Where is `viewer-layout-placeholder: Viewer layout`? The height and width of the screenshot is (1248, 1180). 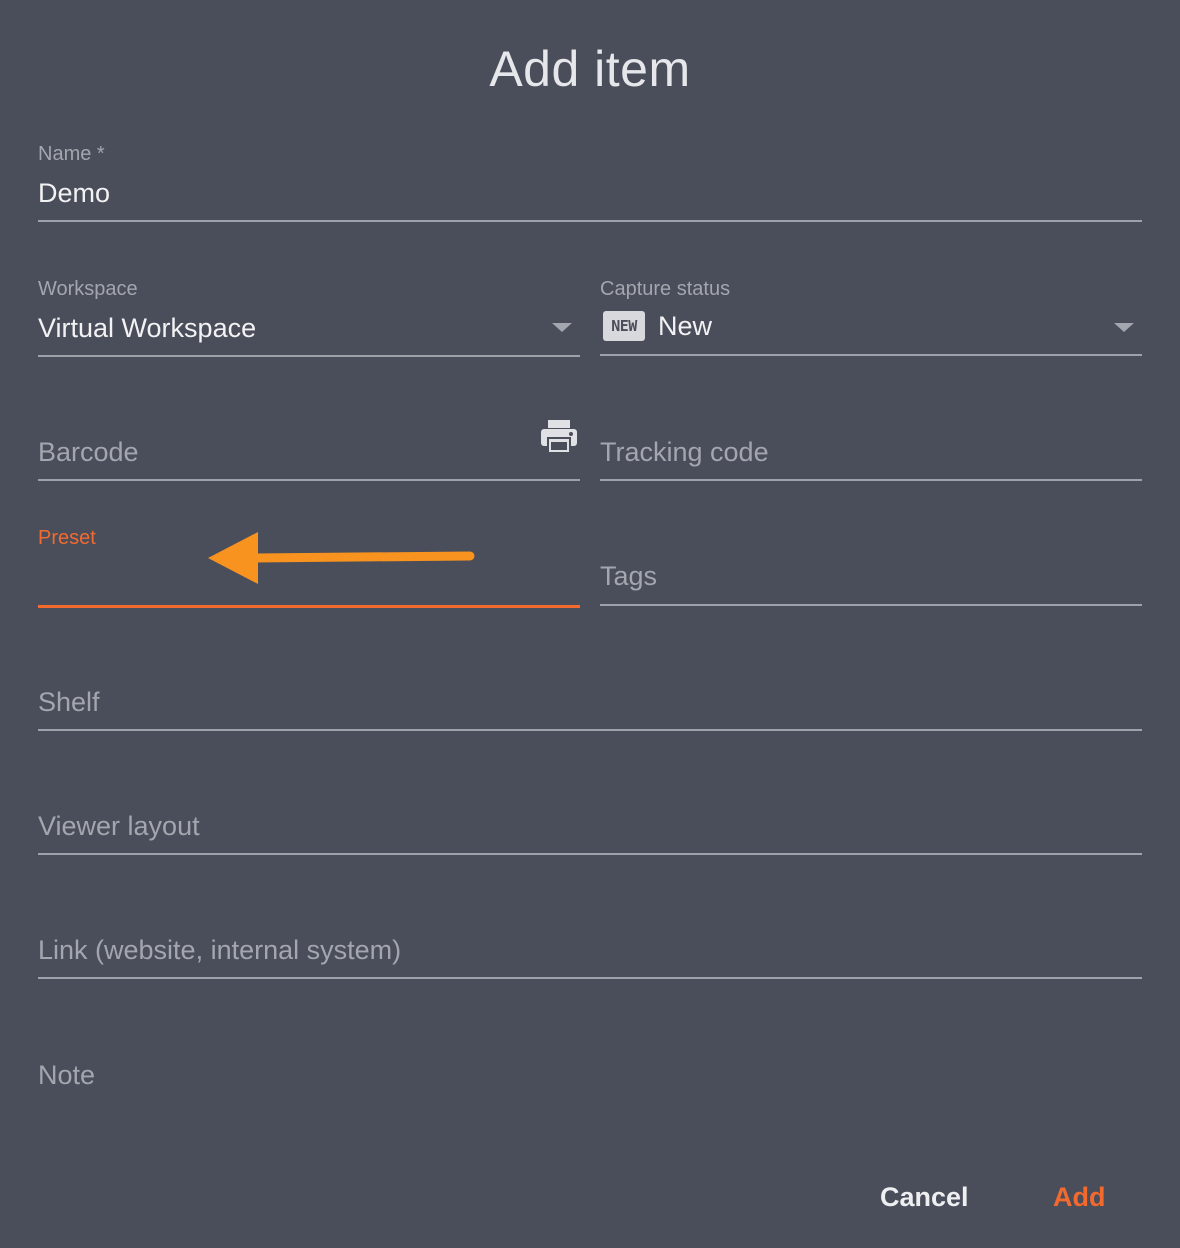
viewer-layout-placeholder: Viewer layout is located at coordinates (119, 826).